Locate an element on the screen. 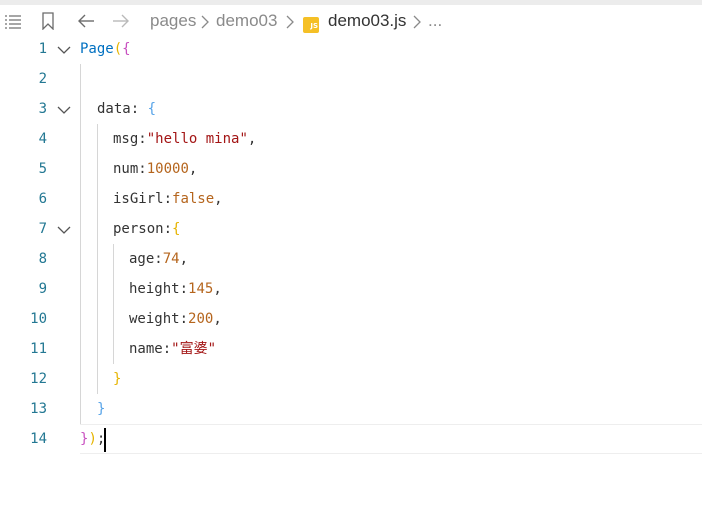 This screenshot has width=702, height=523. list-menu-icon is located at coordinates (13, 21).